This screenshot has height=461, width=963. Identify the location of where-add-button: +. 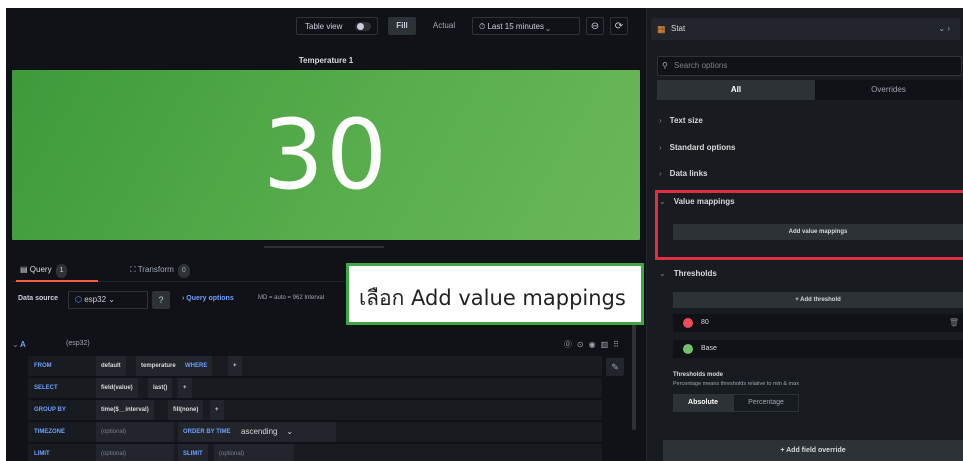
(235, 366).